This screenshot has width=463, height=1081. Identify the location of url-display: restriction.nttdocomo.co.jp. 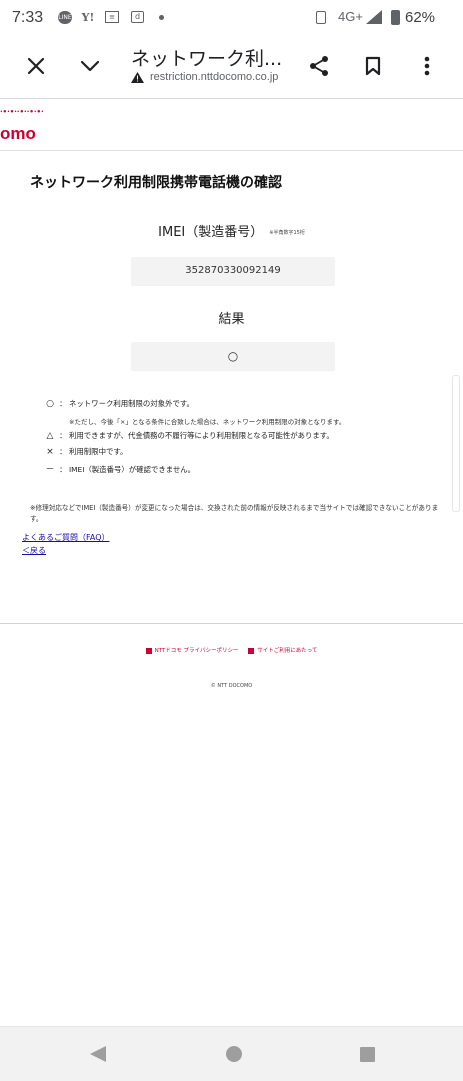
(204, 77).